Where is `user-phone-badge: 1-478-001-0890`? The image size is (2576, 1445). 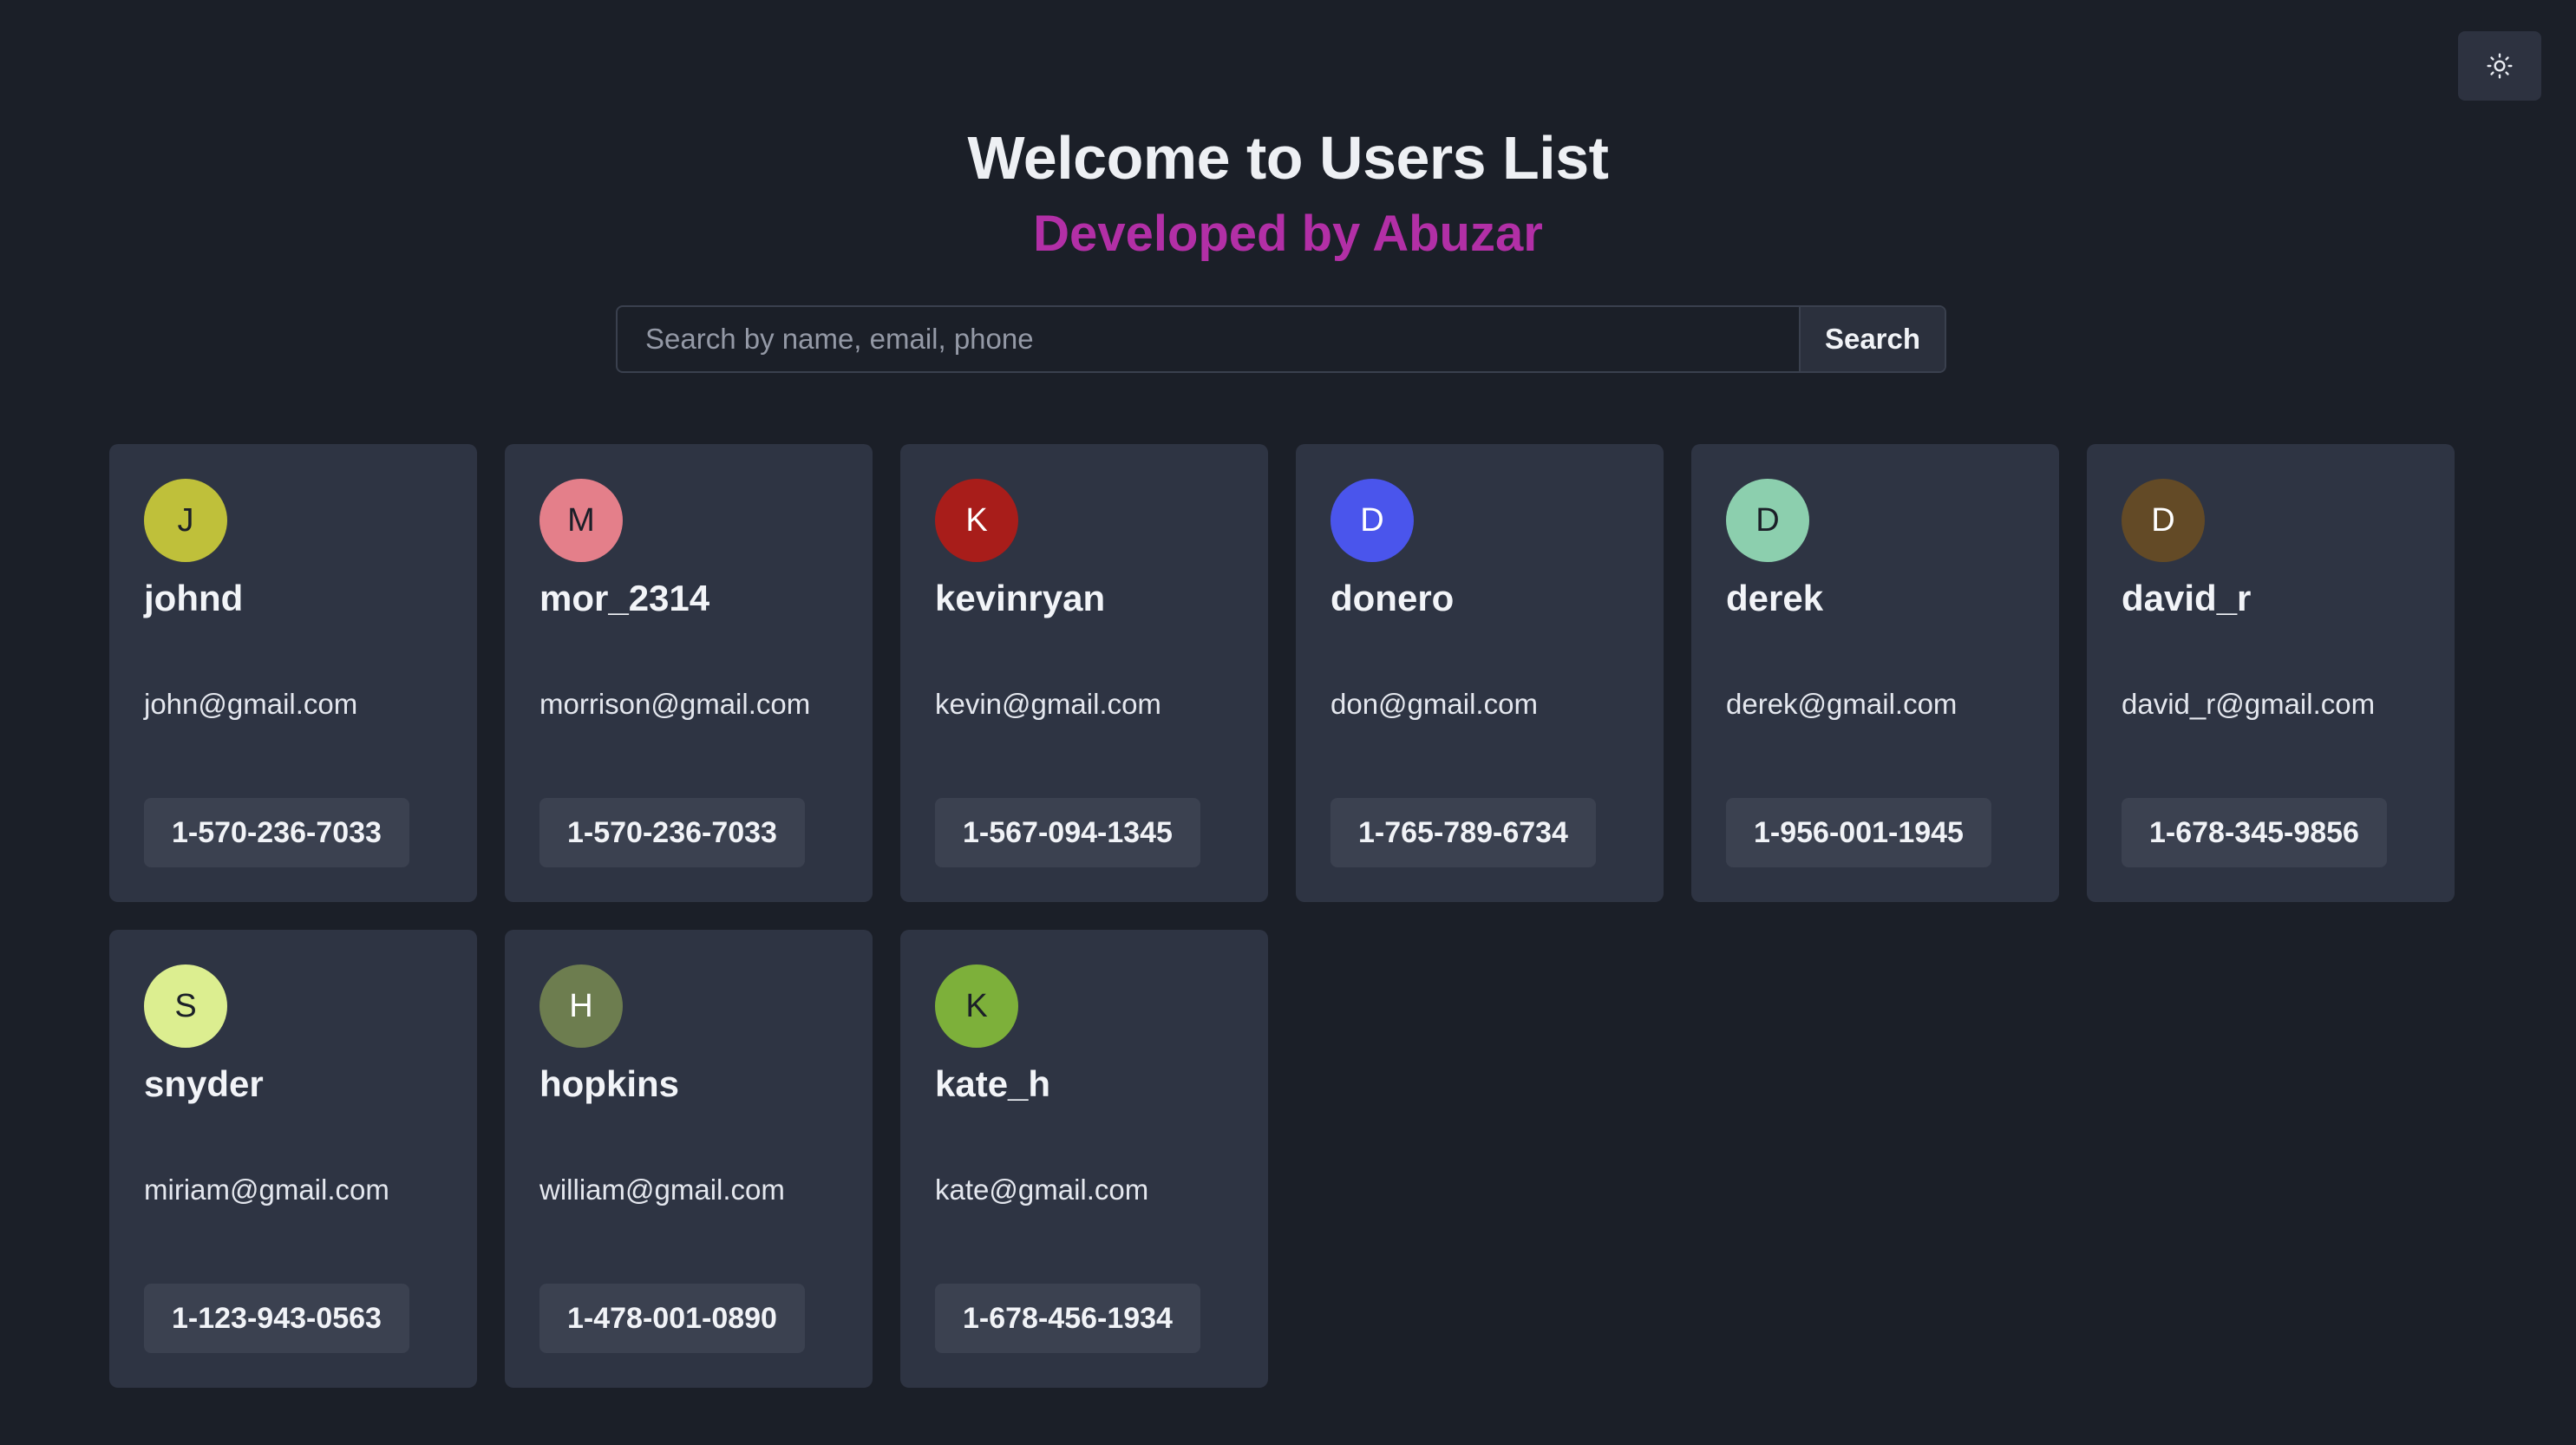
user-phone-badge: 1-478-001-0890 is located at coordinates (672, 1318).